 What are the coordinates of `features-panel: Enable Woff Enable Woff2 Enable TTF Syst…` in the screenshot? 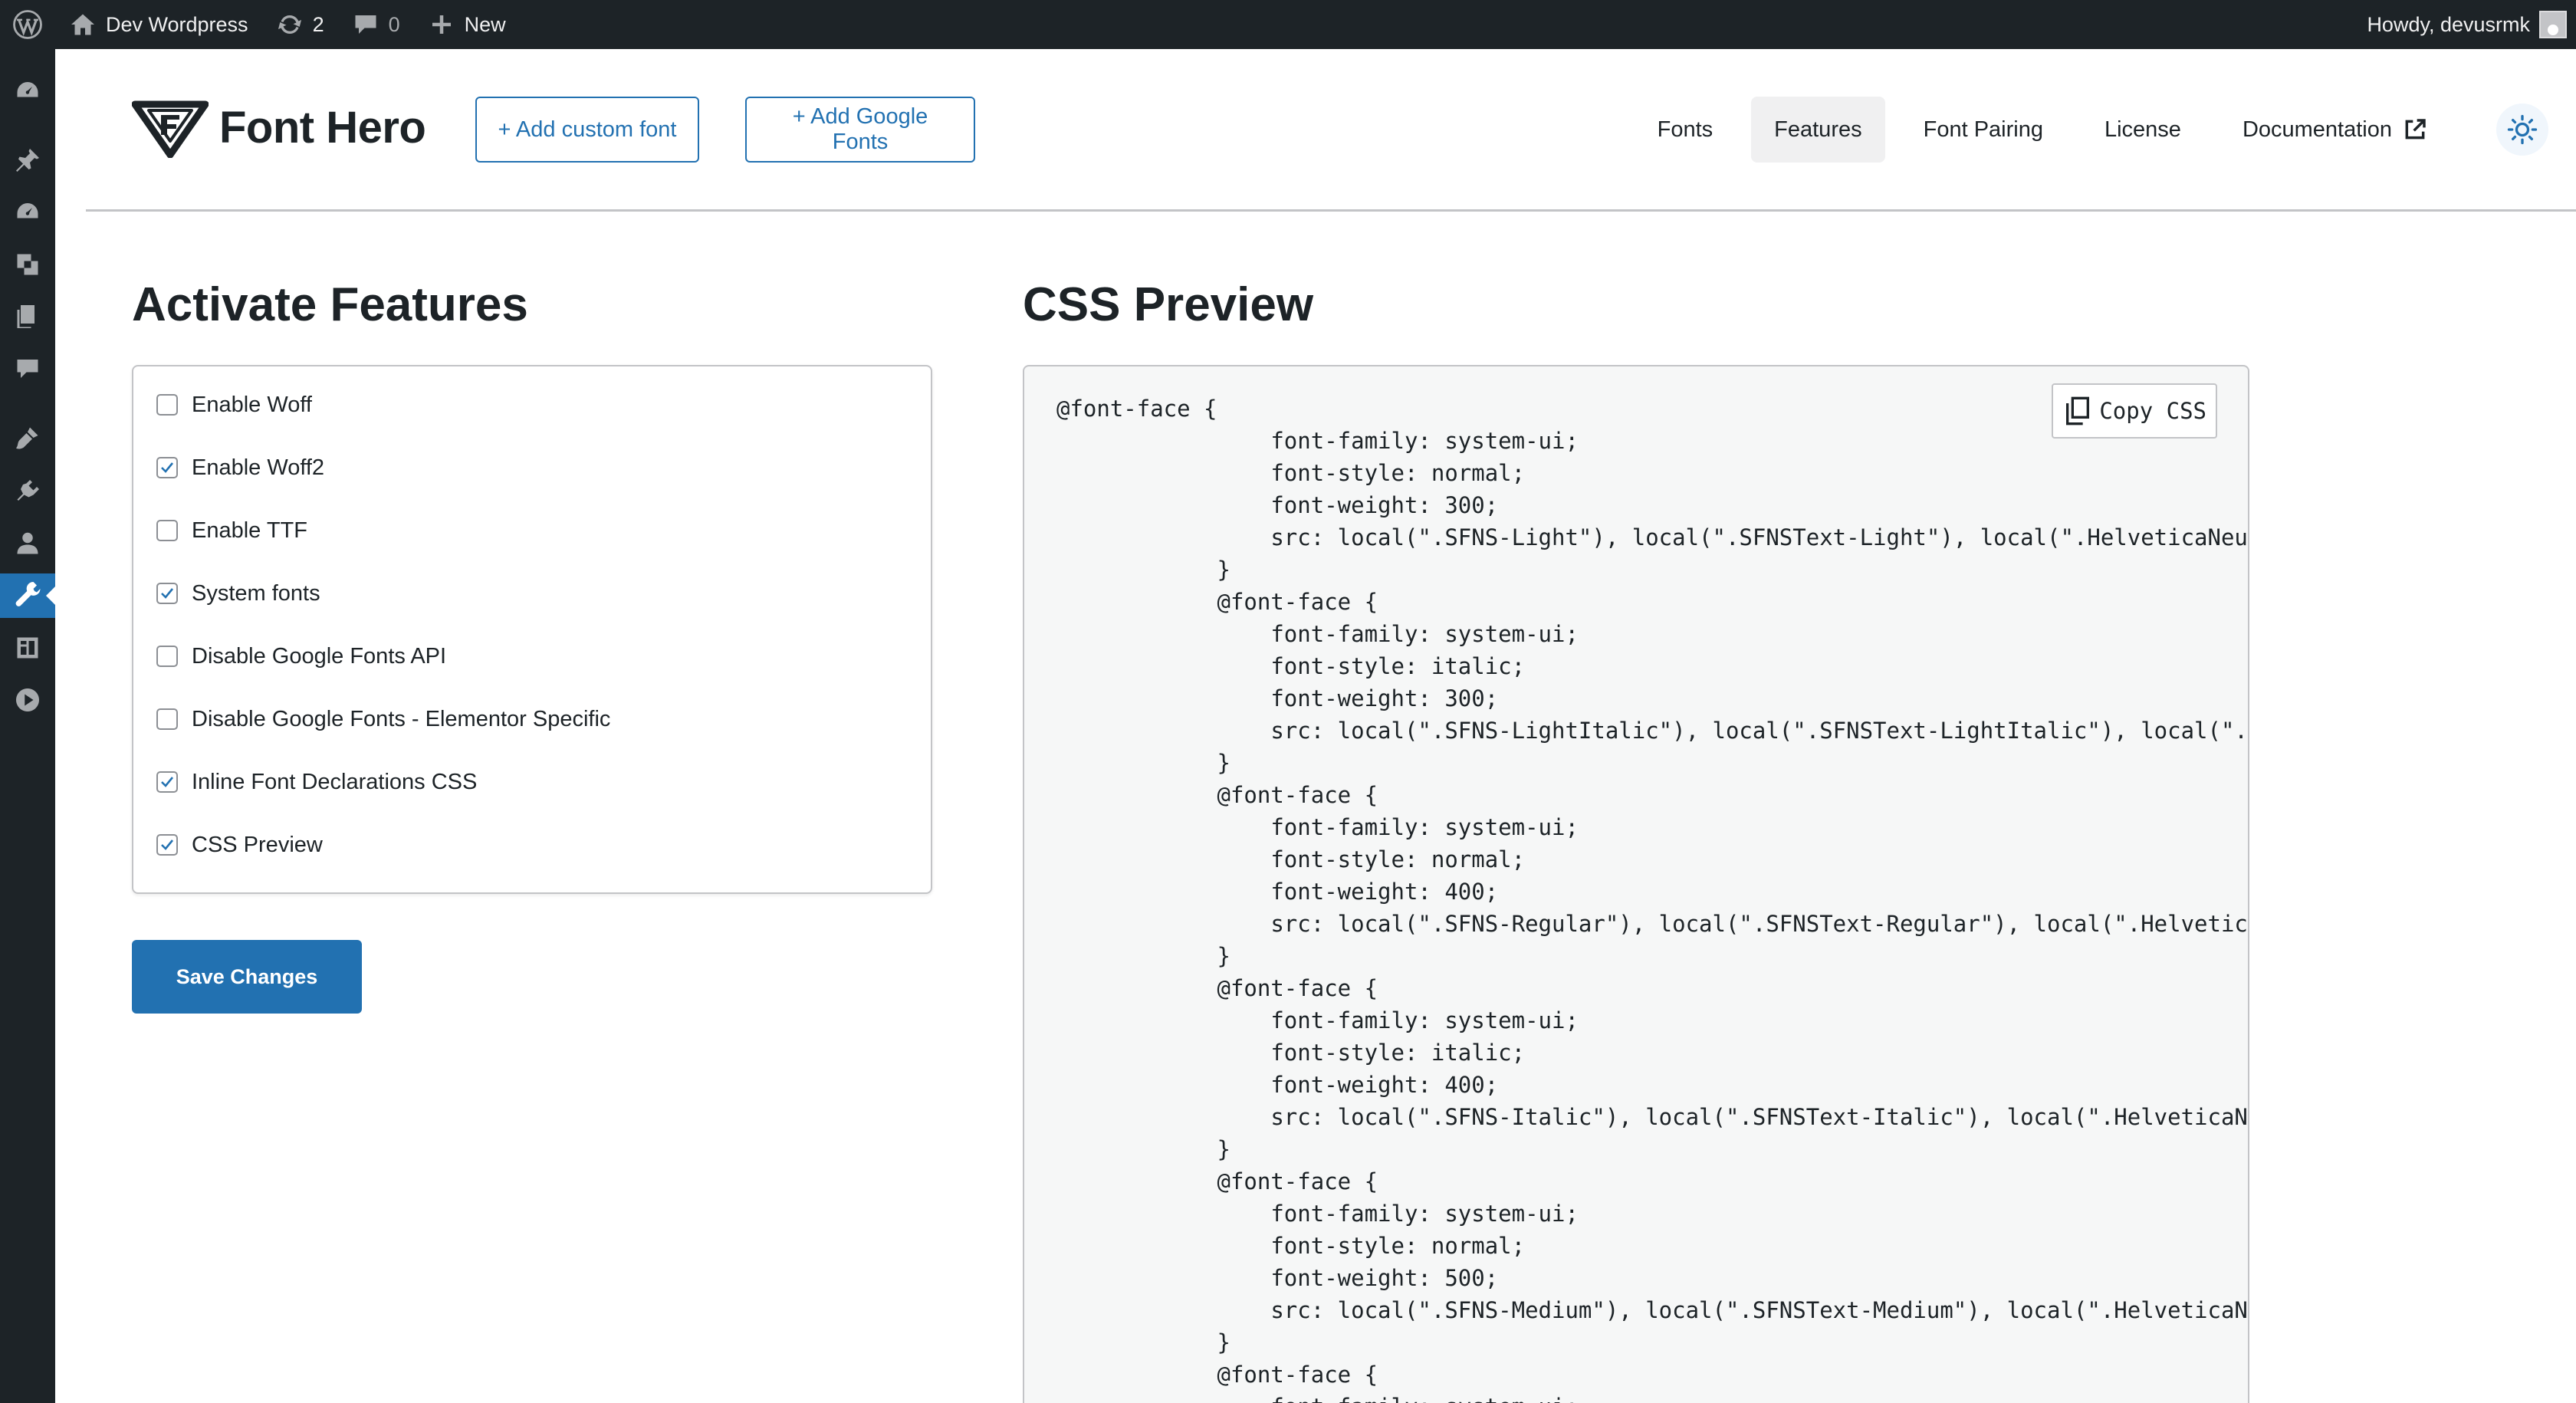 It's located at (532, 629).